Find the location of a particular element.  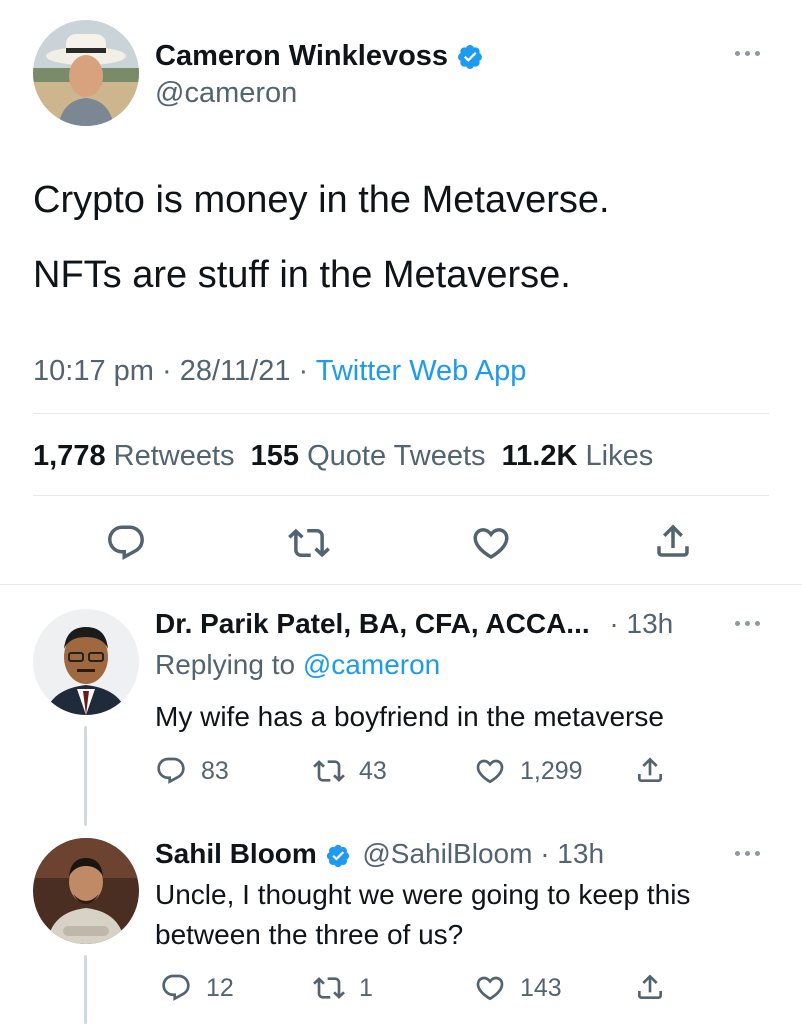

avatar-parik is located at coordinates (86, 662).